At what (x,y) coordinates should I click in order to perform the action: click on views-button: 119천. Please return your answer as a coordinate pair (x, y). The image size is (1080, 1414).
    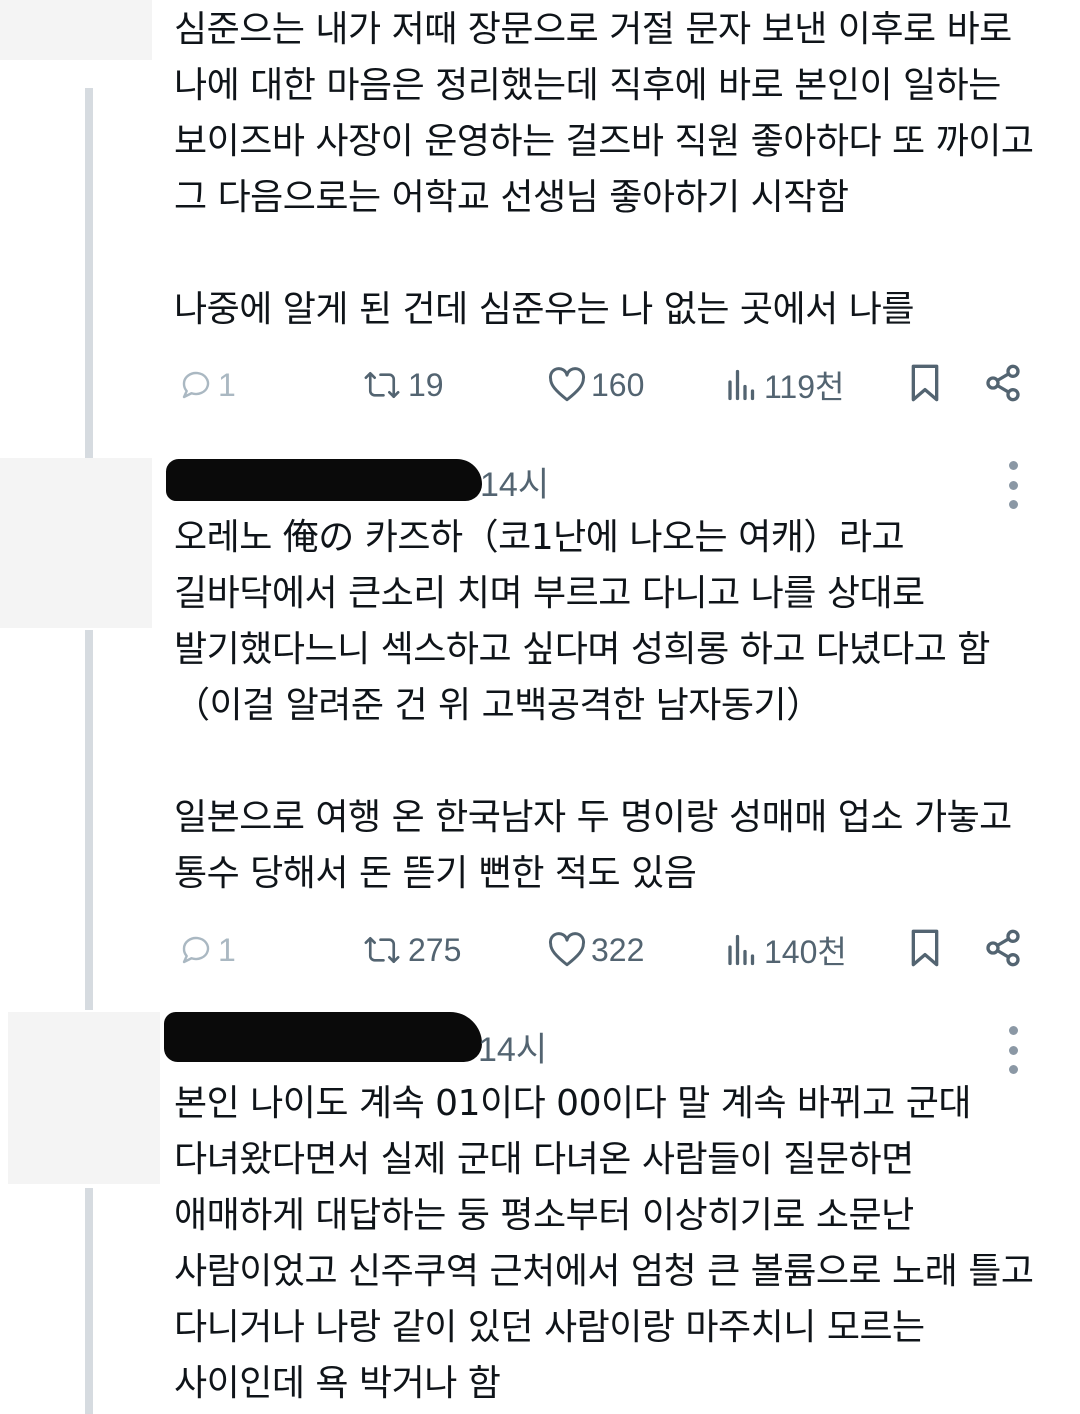
    Looking at the image, I should click on (784, 385).